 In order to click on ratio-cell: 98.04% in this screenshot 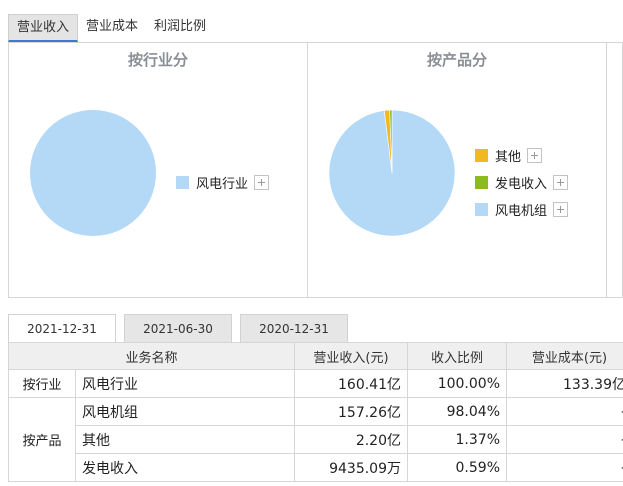, I will do `click(457, 411)`.